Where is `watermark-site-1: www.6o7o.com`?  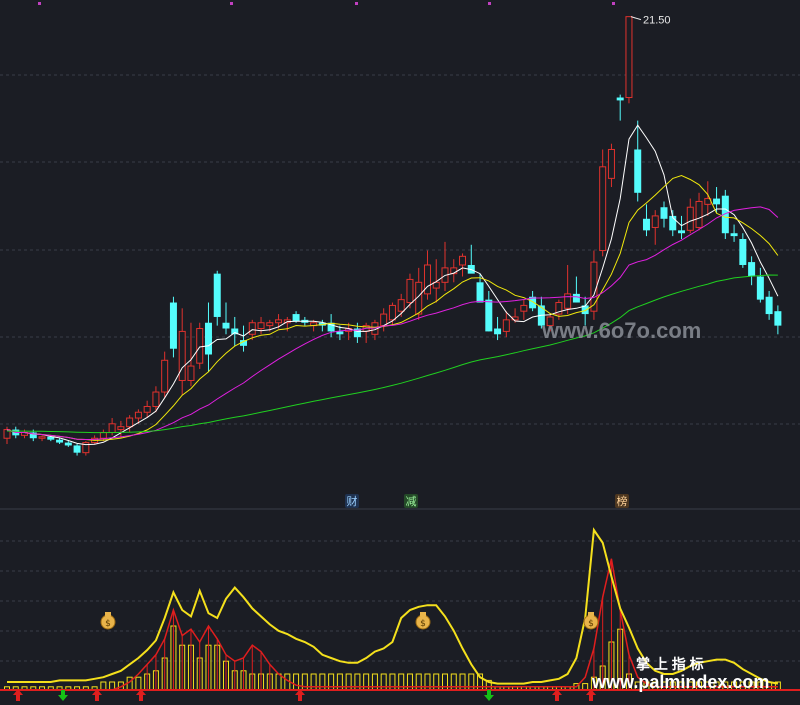 watermark-site-1: www.6o7o.com is located at coordinates (621, 330).